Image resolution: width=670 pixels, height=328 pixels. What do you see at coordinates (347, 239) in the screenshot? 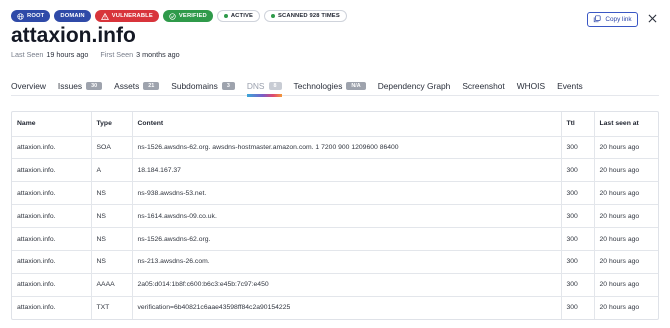
I see `cell-content: ns-1526.awsdns-62.org.` at bounding box center [347, 239].